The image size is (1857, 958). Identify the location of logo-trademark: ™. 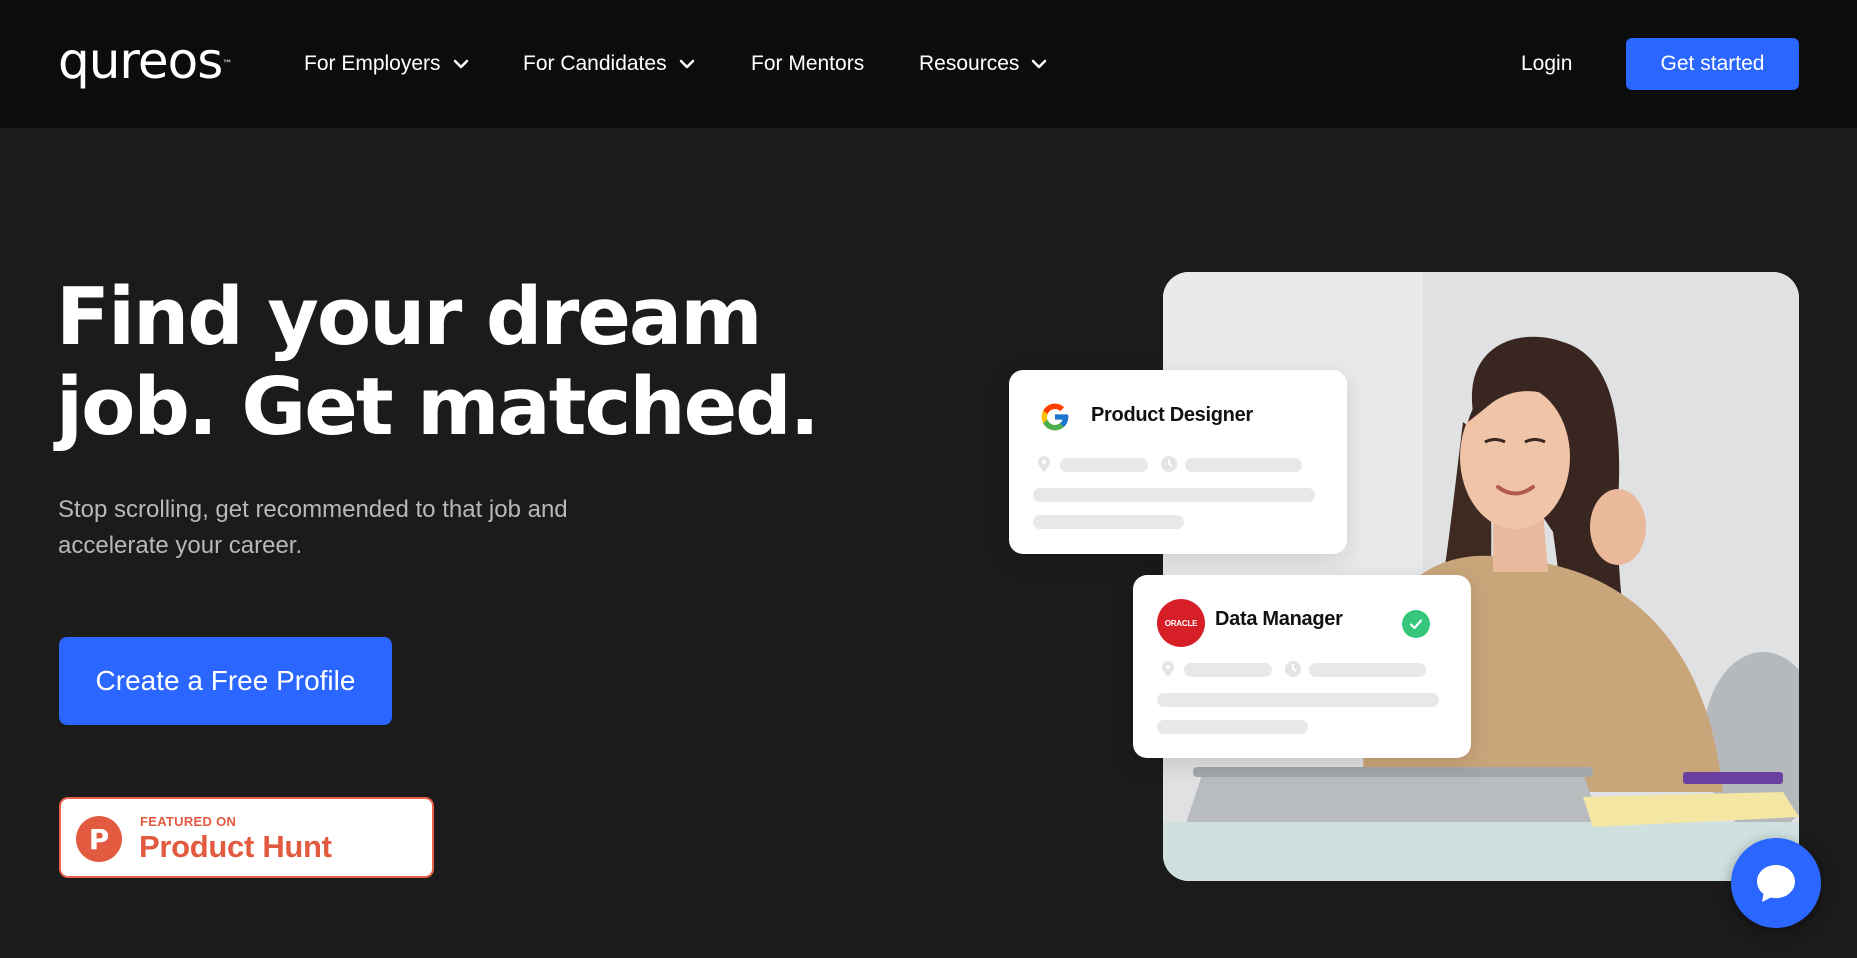
(227, 64).